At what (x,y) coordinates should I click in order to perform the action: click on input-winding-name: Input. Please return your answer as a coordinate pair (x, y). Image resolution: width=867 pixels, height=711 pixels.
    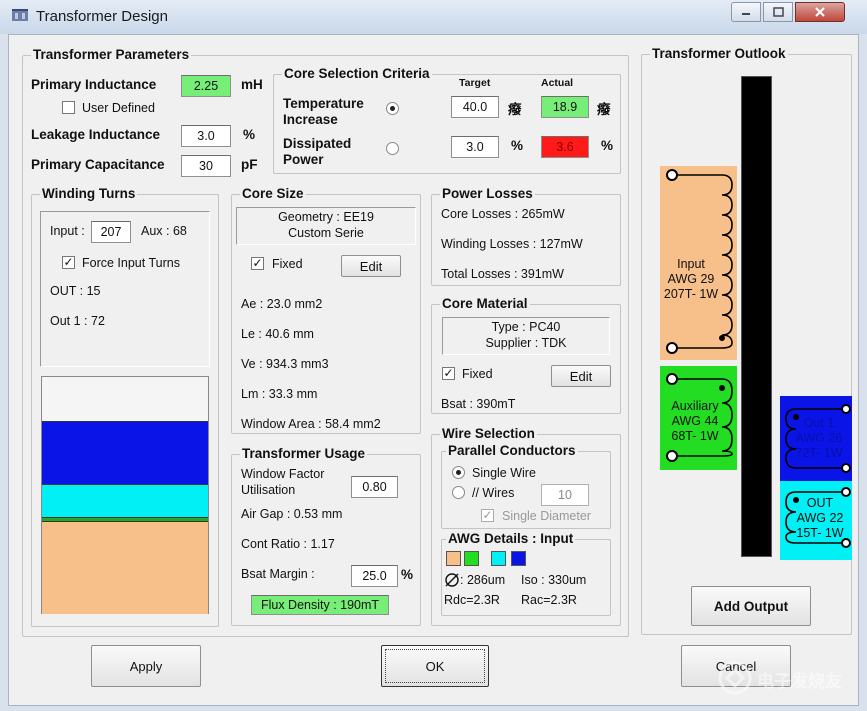
    Looking at the image, I should click on (691, 264).